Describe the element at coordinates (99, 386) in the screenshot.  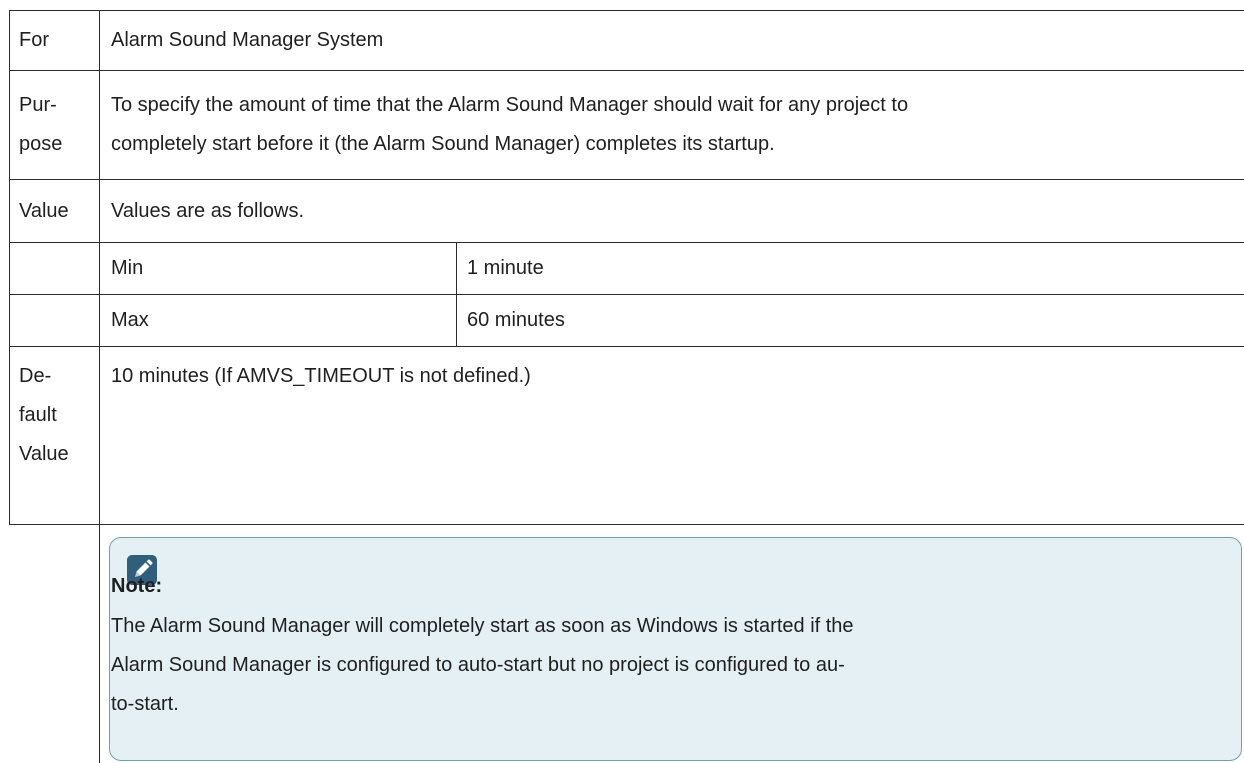
I see `label-column-divider` at that location.